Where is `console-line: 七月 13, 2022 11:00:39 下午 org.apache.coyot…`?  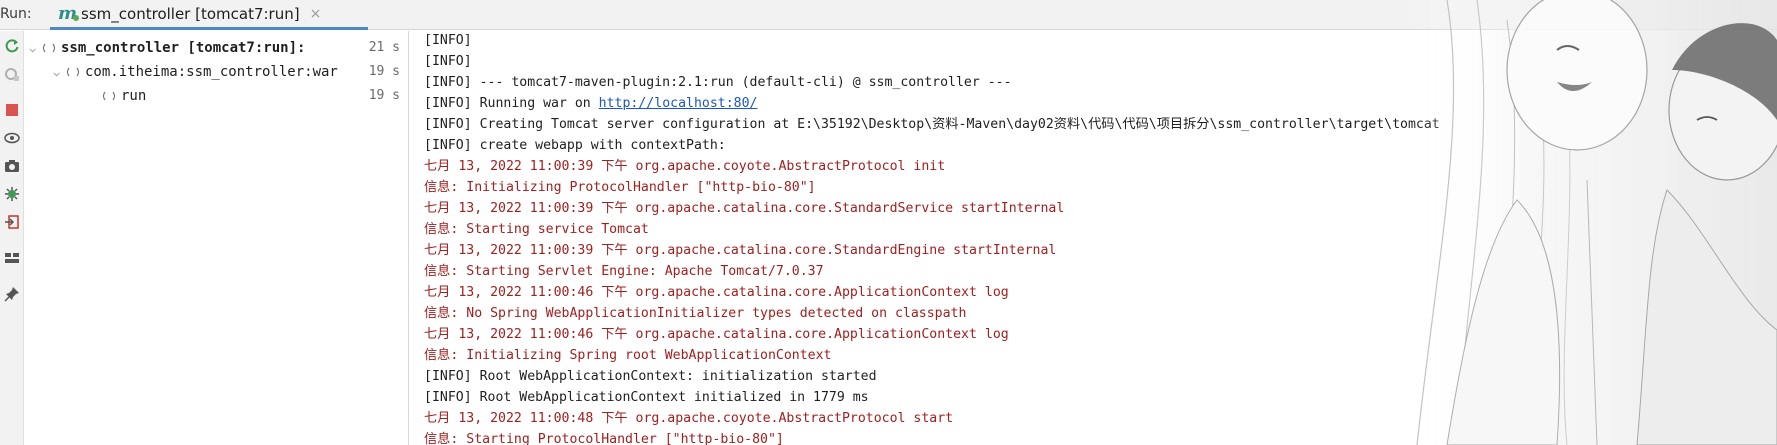 console-line: 七月 13, 2022 11:00:39 下午 org.apache.coyot… is located at coordinates (685, 166).